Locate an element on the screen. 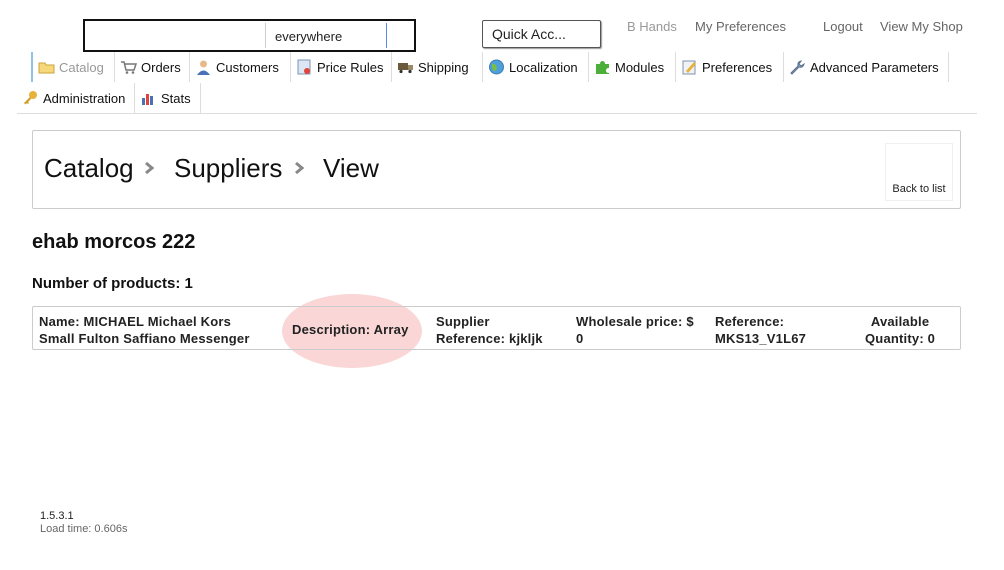  version-text: 1.5.3.1 is located at coordinates (57, 516).